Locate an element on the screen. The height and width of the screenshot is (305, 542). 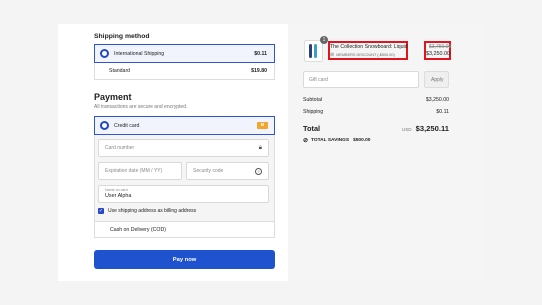
payment-option-cod: Cash on Delivery (COD) is located at coordinates (184, 229).